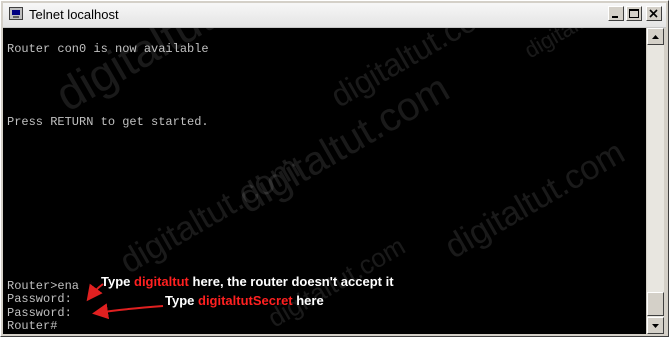 The image size is (669, 337). I want to click on annotation-suffix: here, the router doesn't accept it, so click(291, 281).